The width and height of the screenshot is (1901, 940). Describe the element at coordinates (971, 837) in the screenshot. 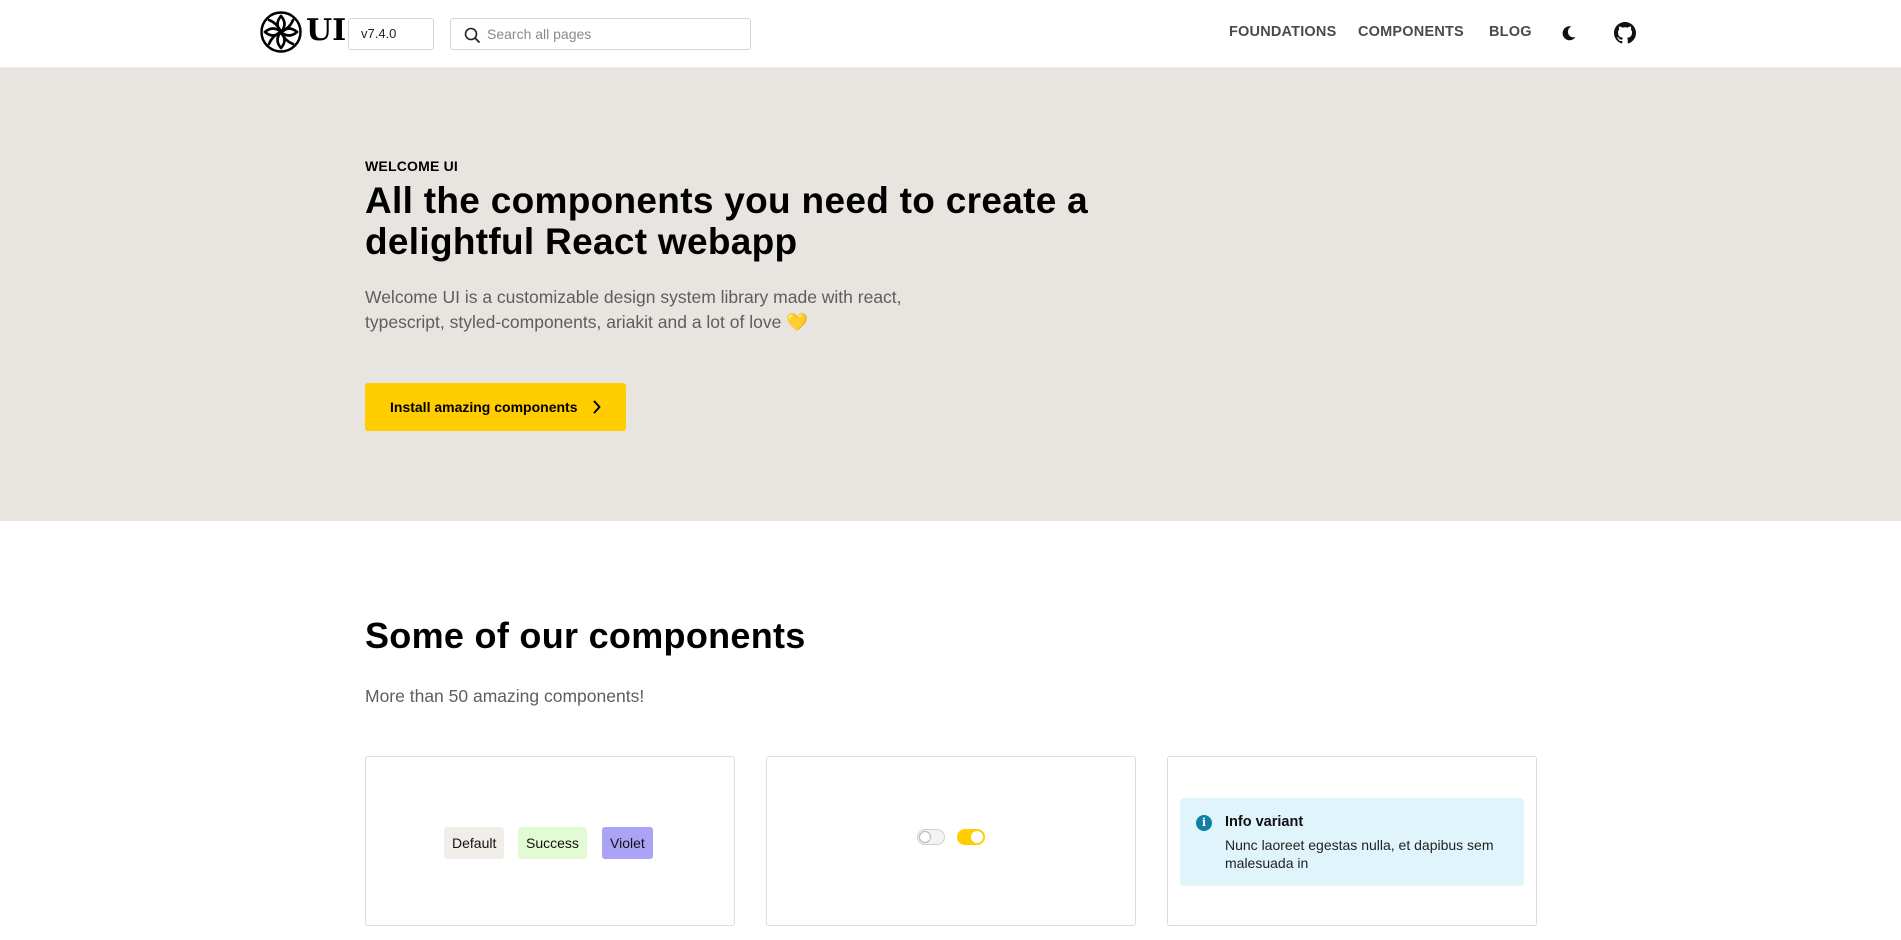

I see `toggle-on` at that location.